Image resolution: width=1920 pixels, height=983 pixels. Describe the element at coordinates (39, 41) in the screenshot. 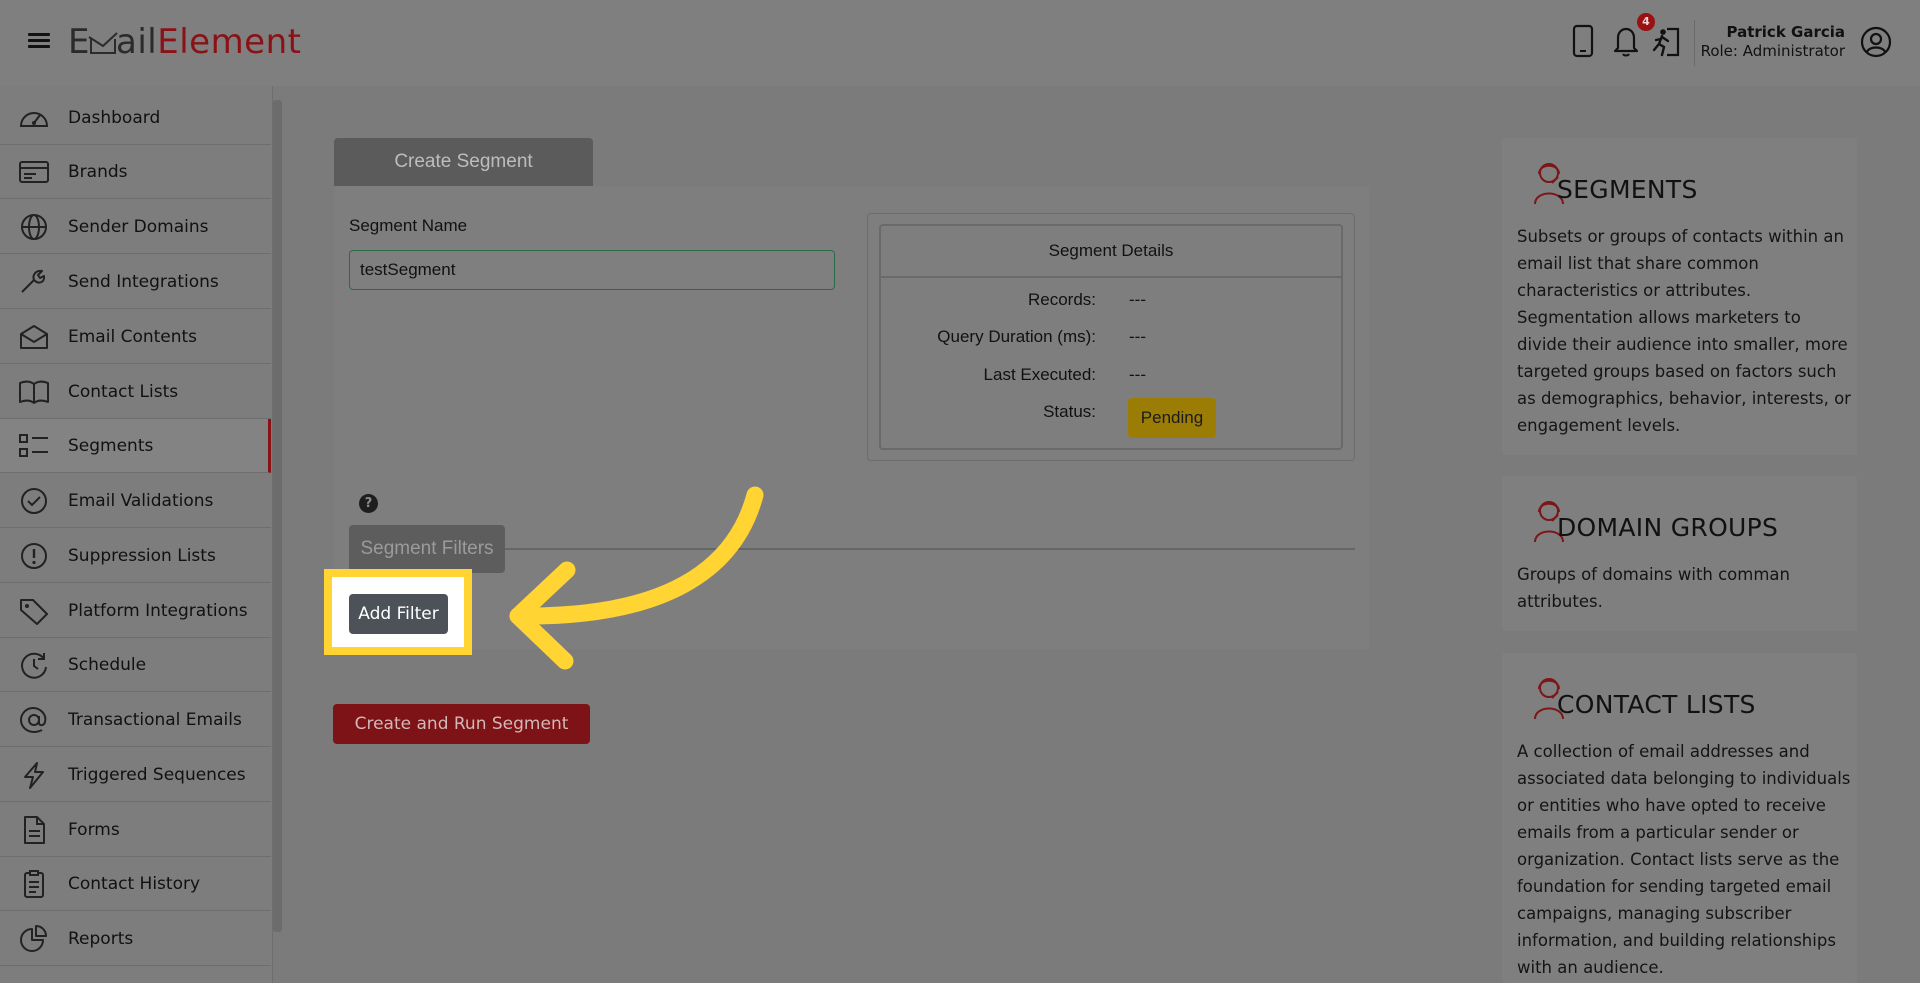

I see `hamburger-menu-icon` at that location.